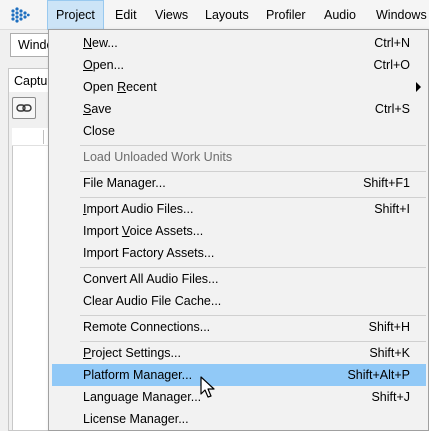 Image resolution: width=429 pixels, height=431 pixels. I want to click on menu-item-shortcut: Ctrl+N, so click(392, 43).